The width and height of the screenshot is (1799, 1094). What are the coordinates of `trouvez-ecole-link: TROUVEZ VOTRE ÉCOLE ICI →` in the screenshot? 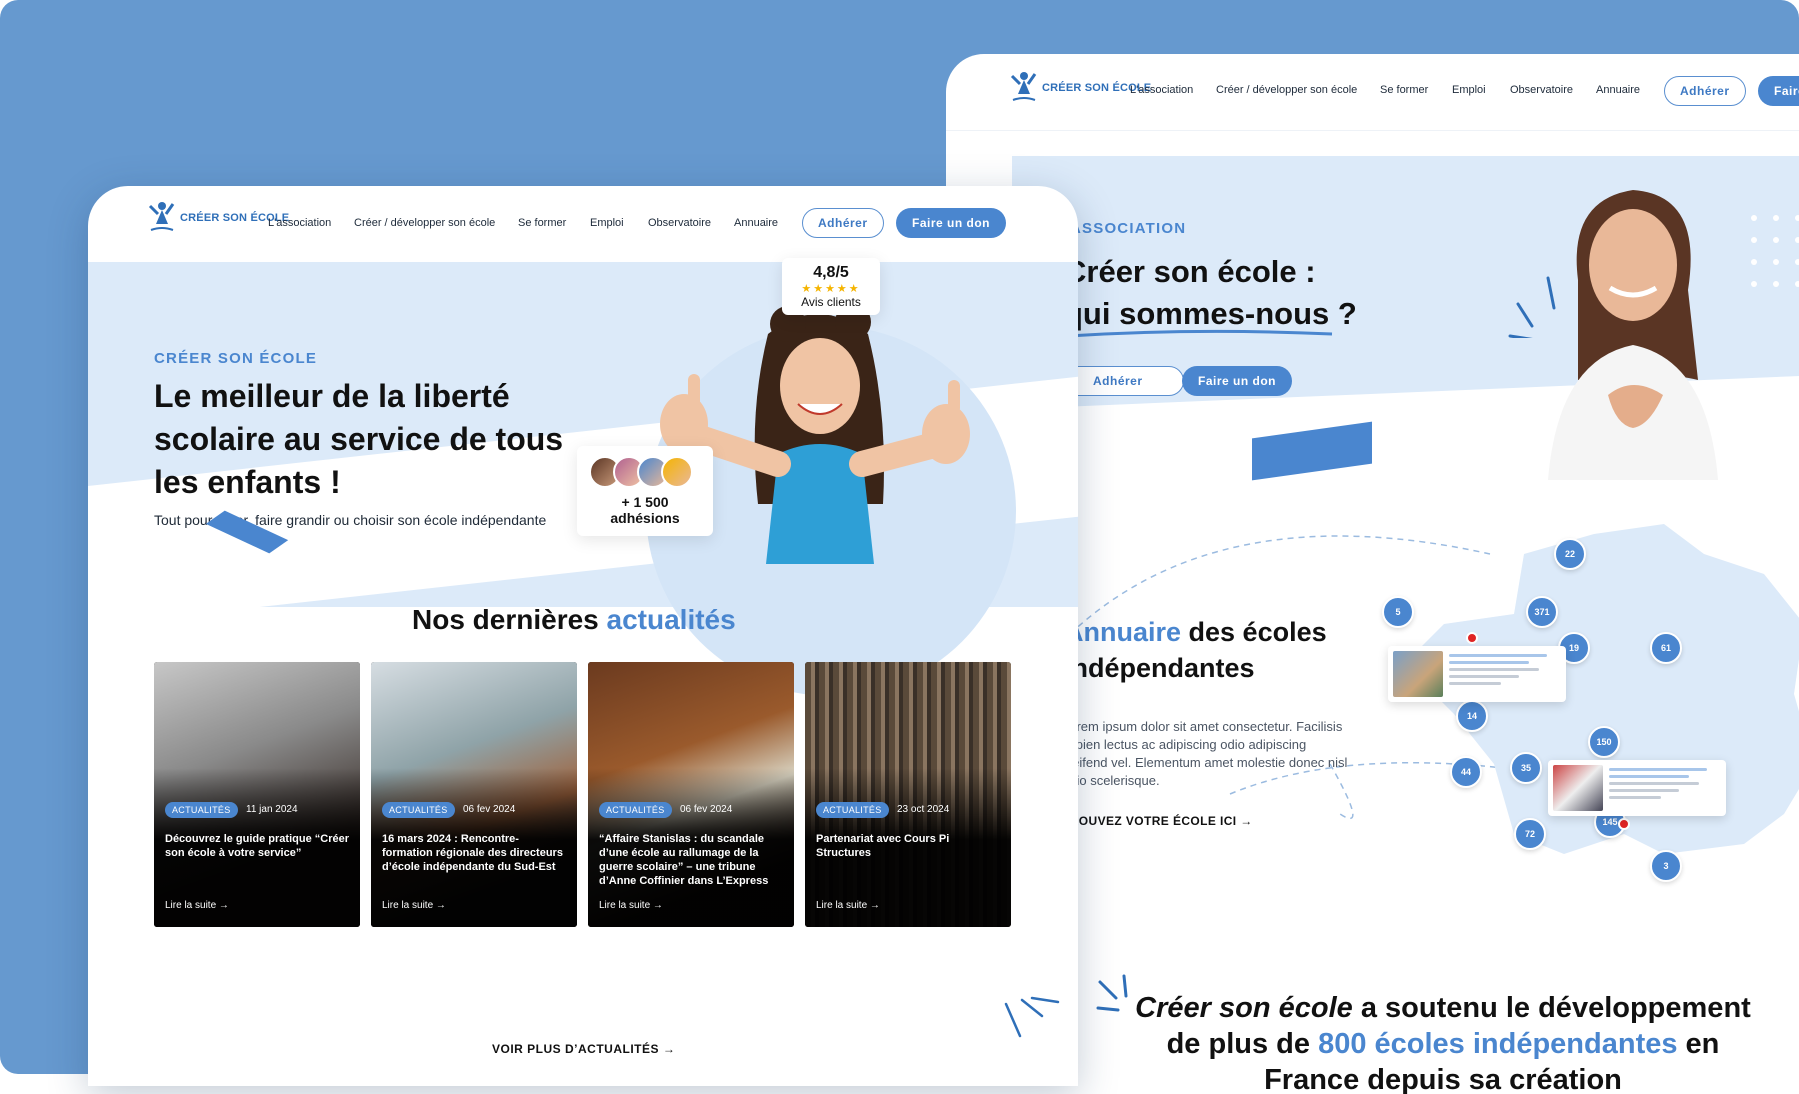 It's located at (1157, 821).